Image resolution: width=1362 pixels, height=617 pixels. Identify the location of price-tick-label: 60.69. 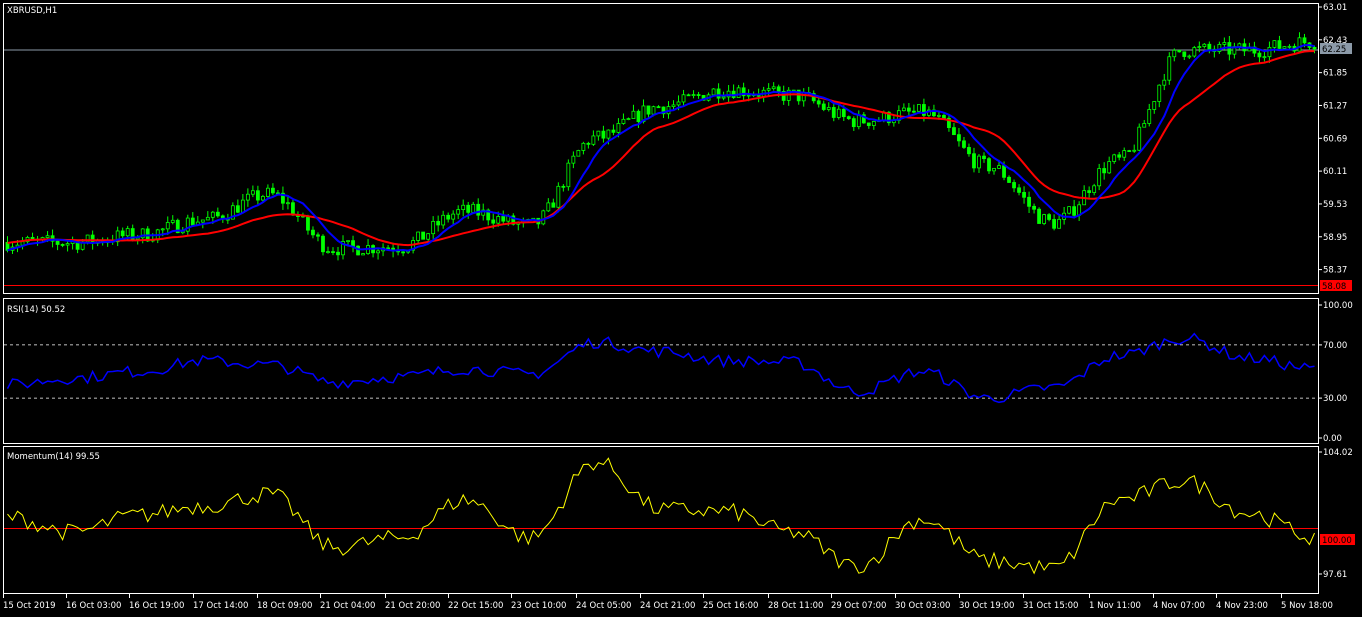
(1335, 139).